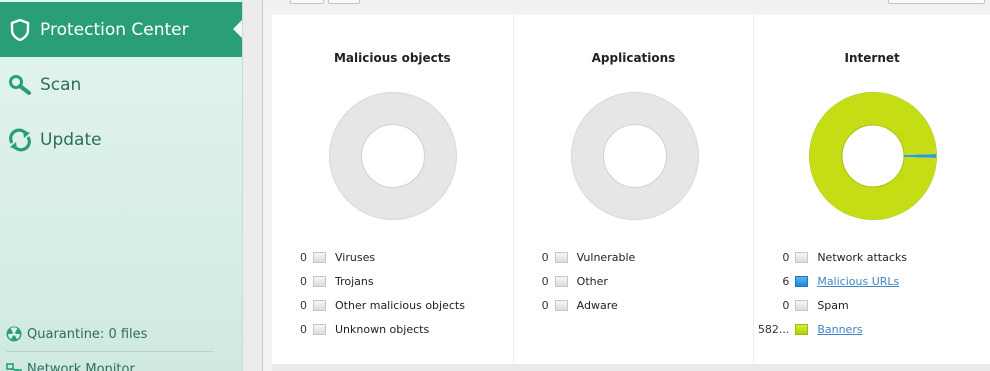 The height and width of the screenshot is (371, 990). Describe the element at coordinates (20, 140) in the screenshot. I see `refresh-icon` at that location.